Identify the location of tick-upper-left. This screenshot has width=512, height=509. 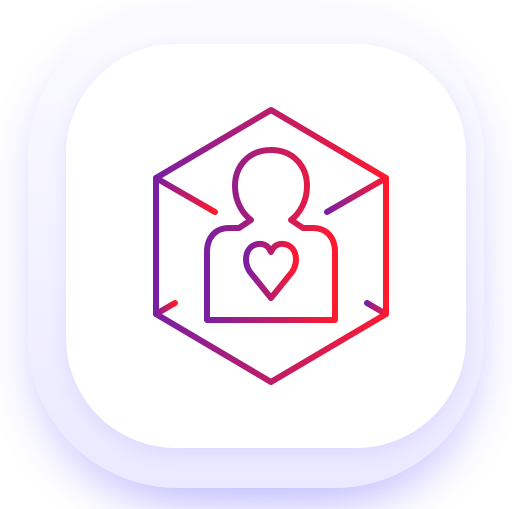
(185, 195).